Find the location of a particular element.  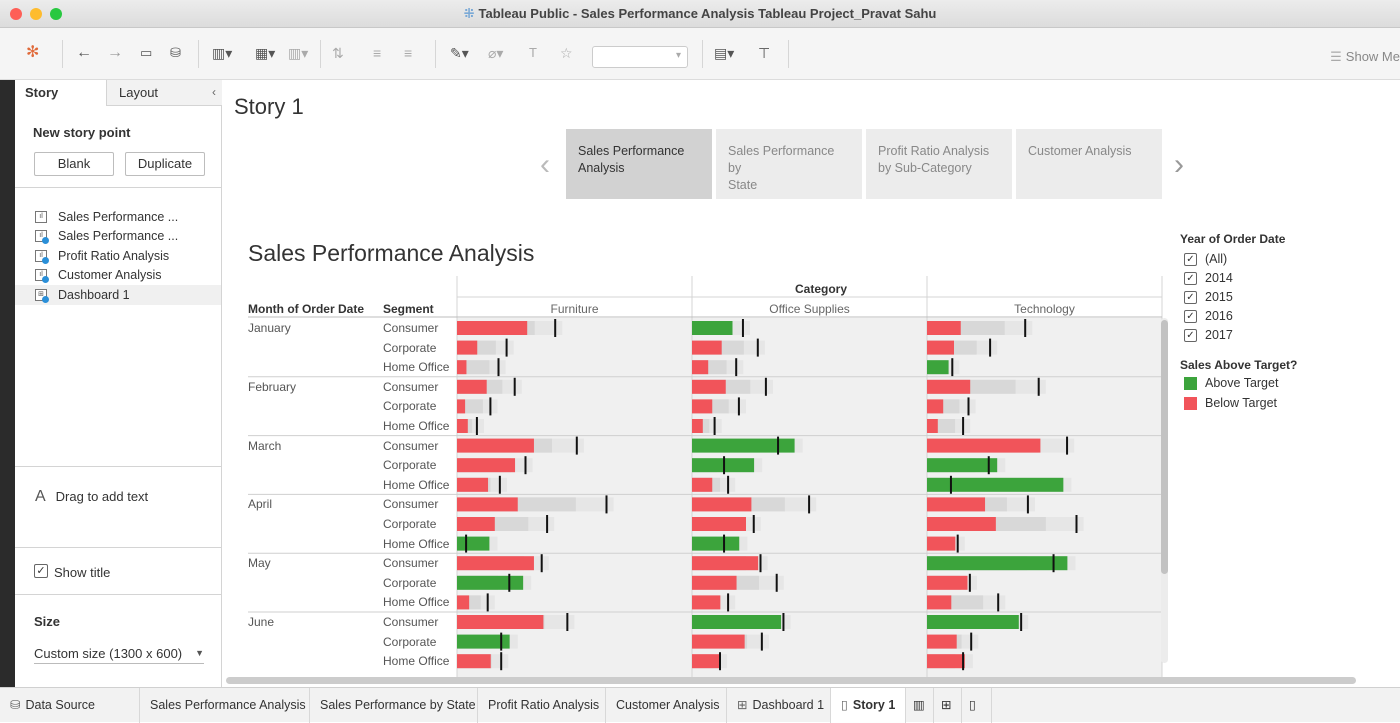

blank-button: Blank is located at coordinates (74, 164).